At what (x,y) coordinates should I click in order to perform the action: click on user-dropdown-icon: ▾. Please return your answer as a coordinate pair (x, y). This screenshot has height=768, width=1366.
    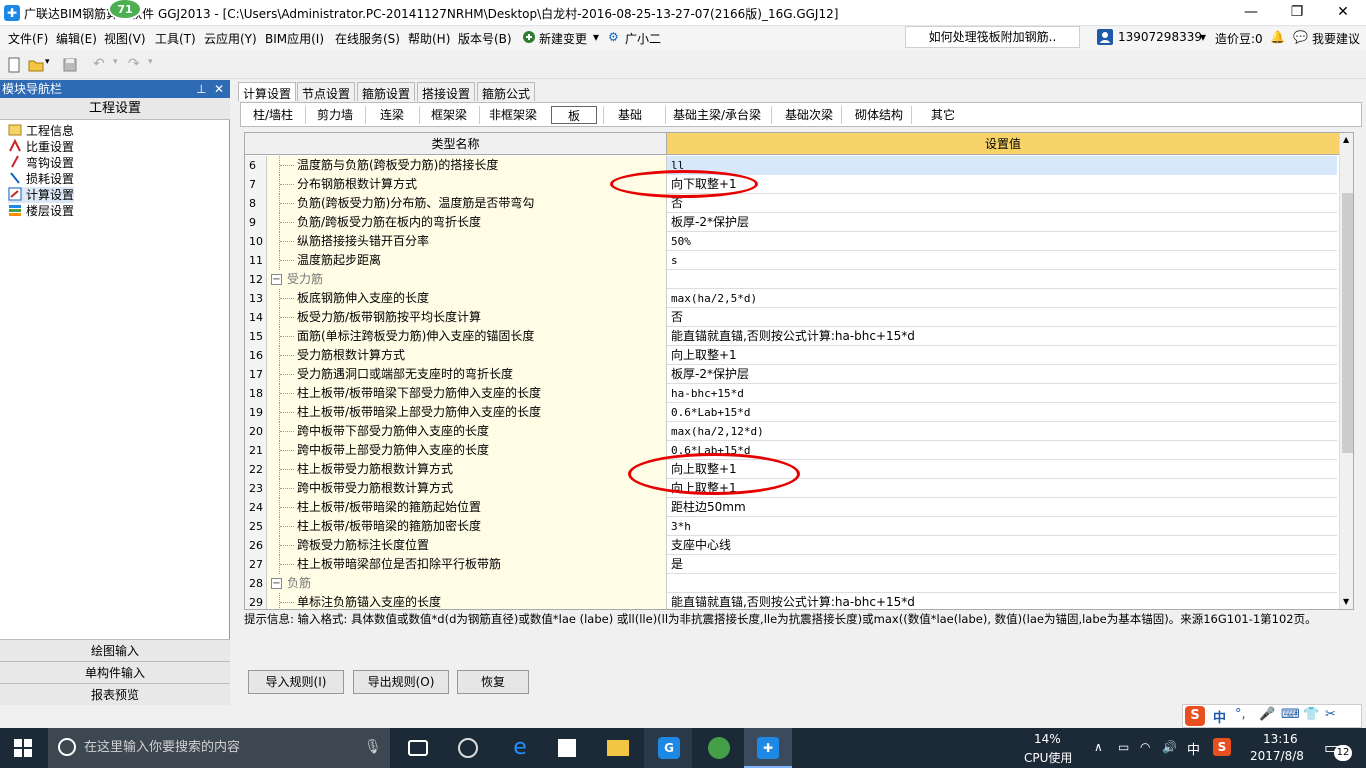
    Looking at the image, I should click on (1203, 37).